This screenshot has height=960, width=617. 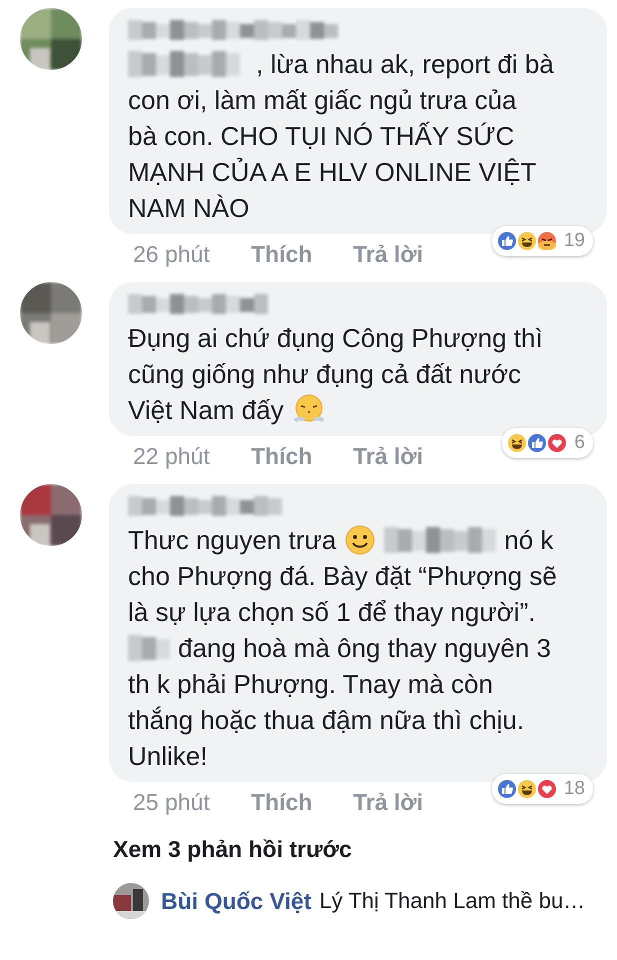 I want to click on comment-time: 26 phút, so click(x=172, y=254).